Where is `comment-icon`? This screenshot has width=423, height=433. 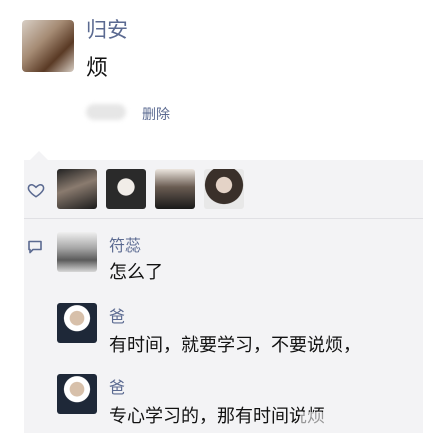
comment-icon is located at coordinates (35, 247).